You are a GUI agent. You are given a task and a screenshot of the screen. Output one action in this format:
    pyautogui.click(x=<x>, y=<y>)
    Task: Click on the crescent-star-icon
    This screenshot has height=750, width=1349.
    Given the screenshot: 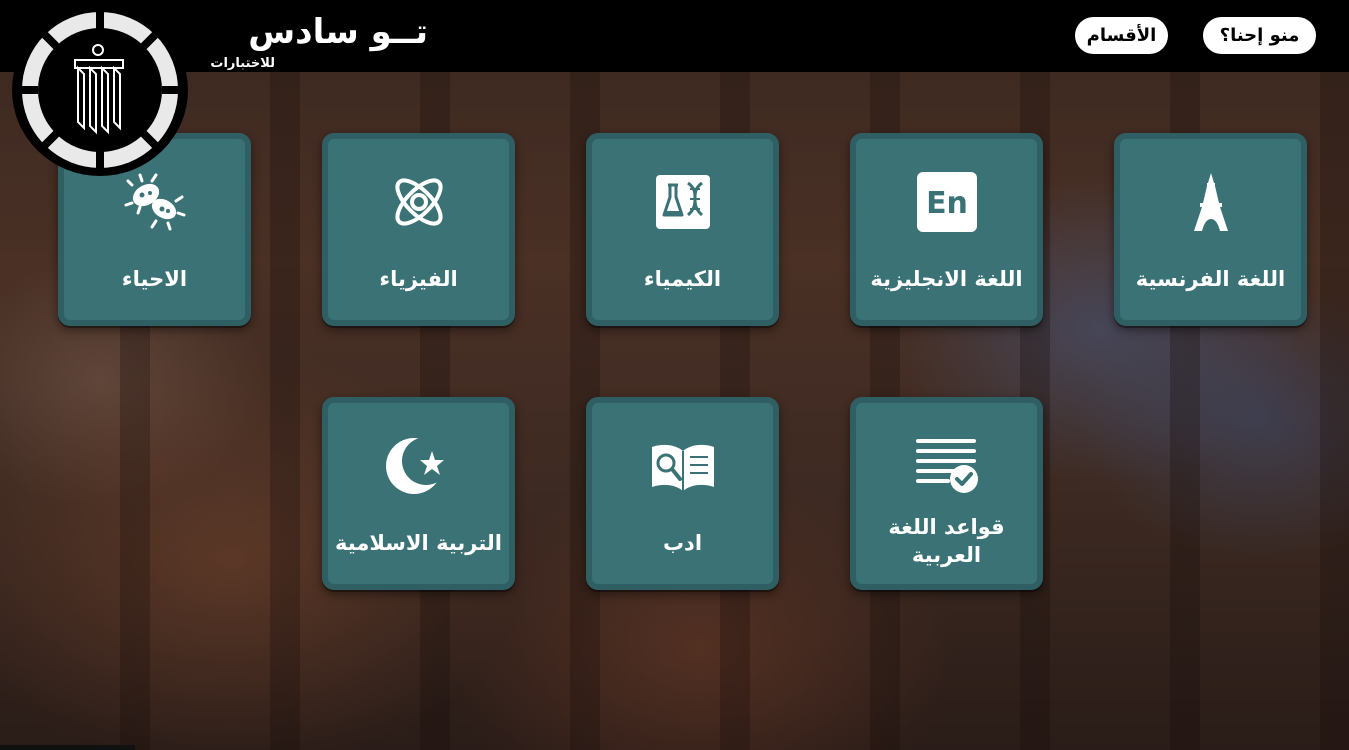 What is the action you would take?
    pyautogui.click(x=418, y=466)
    